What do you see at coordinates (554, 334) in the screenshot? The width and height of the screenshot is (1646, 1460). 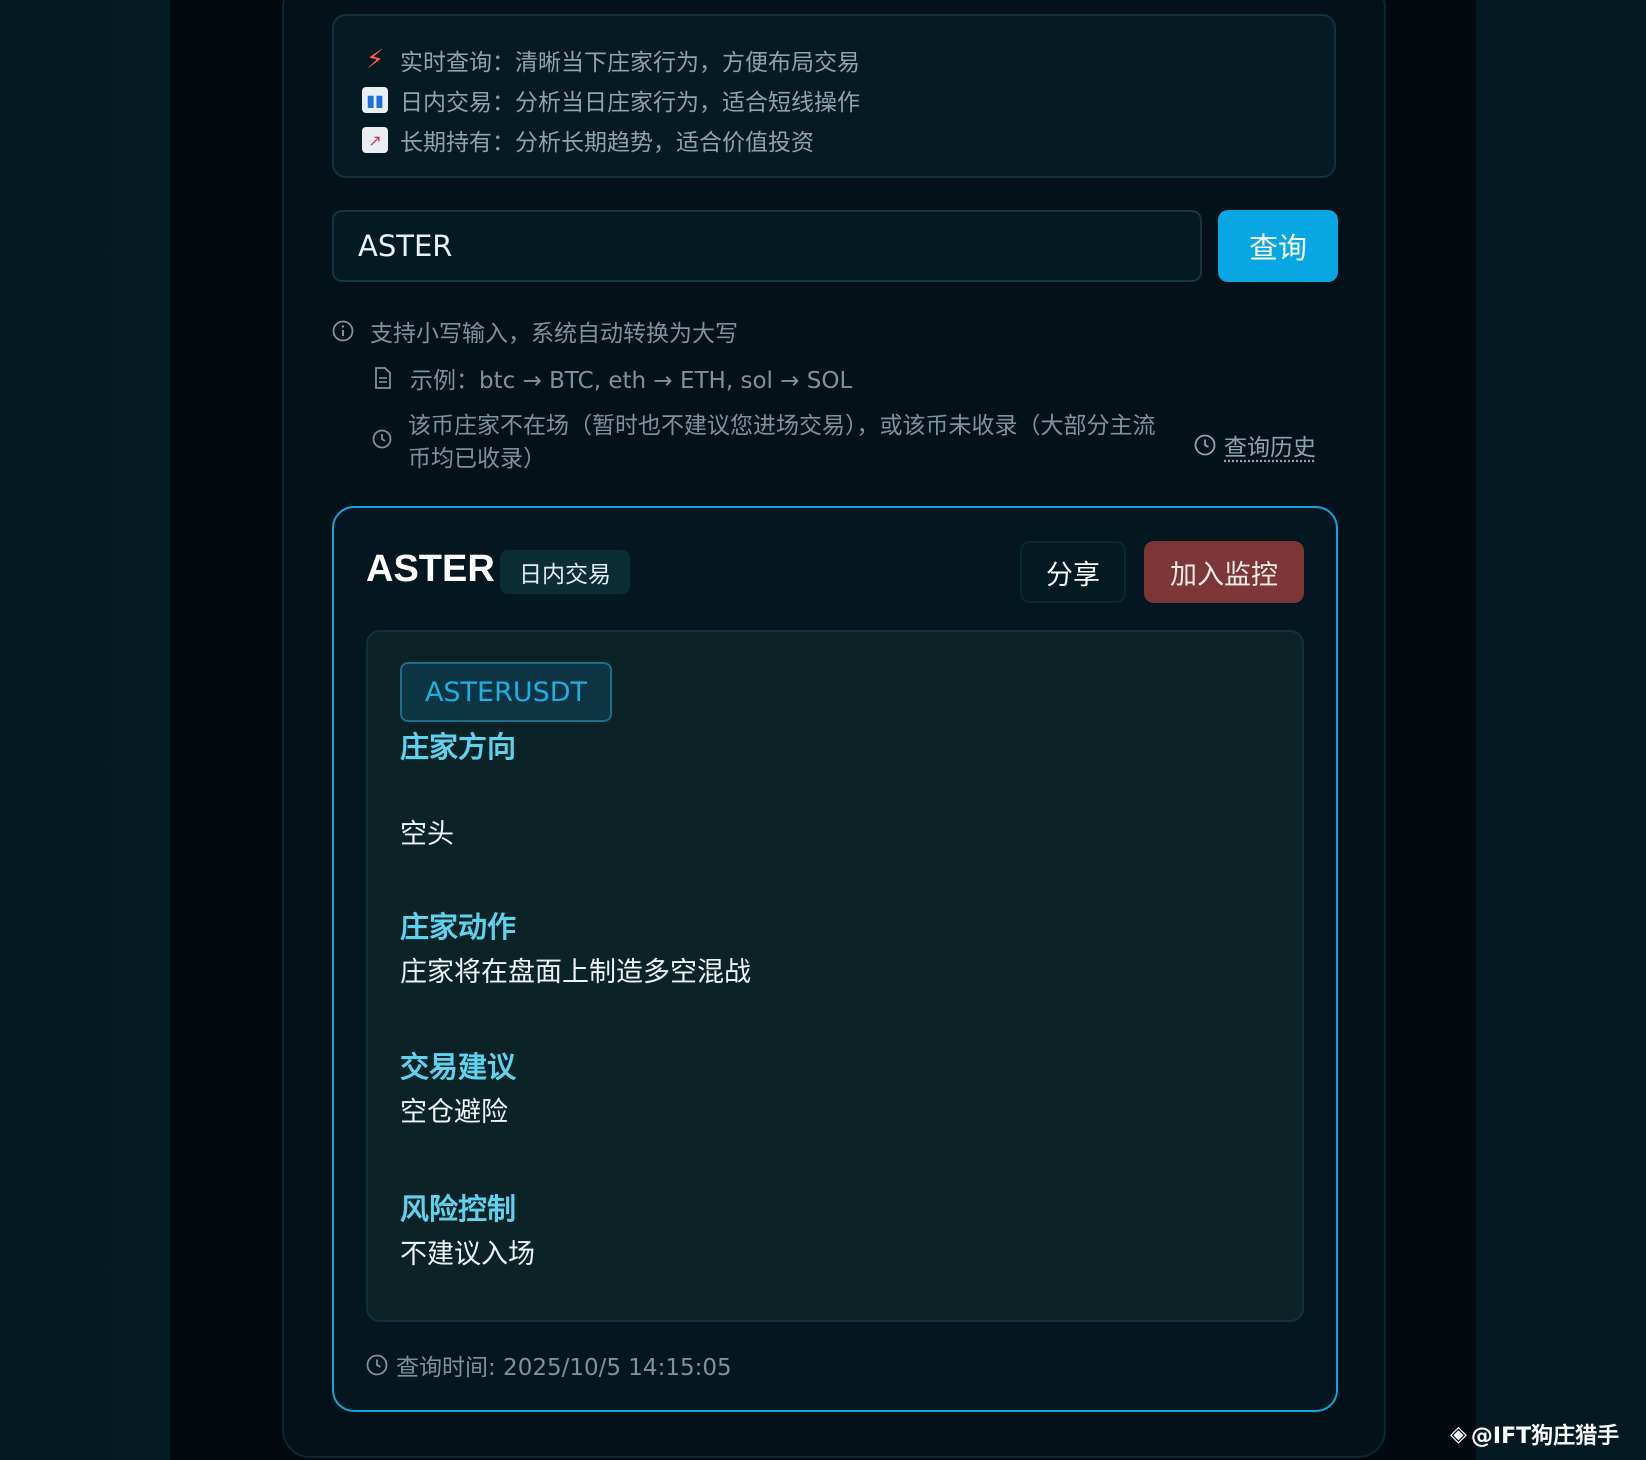 I see `hint-text: 支持小写输入，系统自动转换为大写` at bounding box center [554, 334].